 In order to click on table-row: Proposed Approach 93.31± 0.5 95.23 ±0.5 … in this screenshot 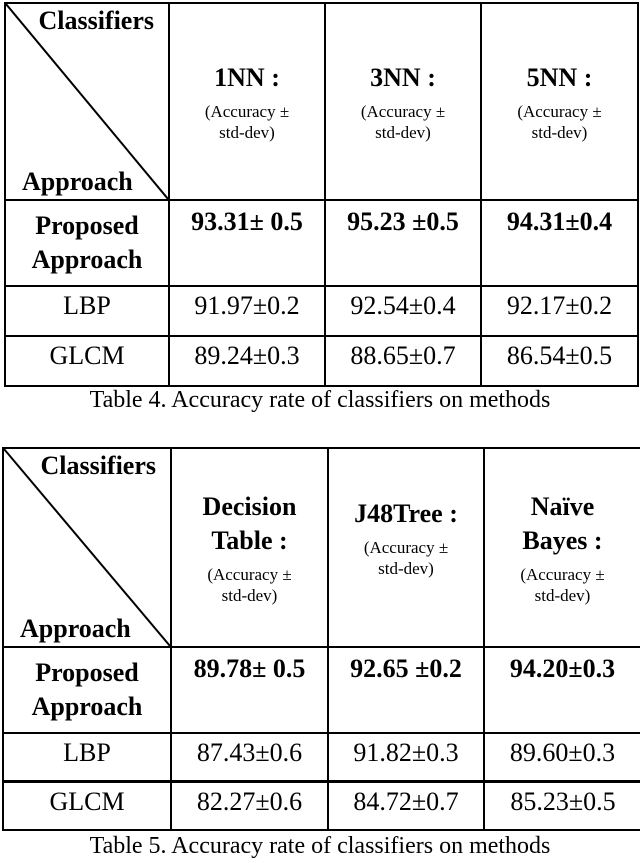, I will do `click(321, 243)`.